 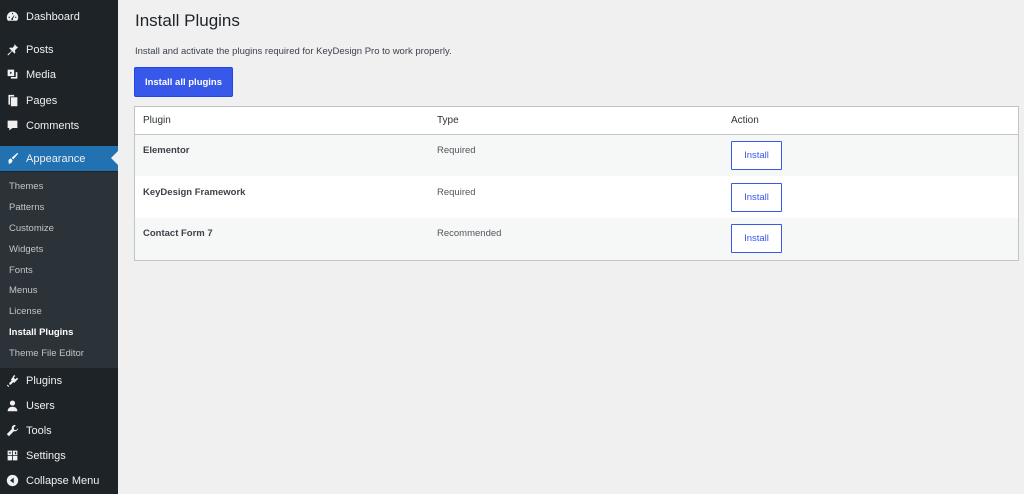 What do you see at coordinates (41, 332) in the screenshot?
I see `submenu-item-install-plugins: Install Plugins` at bounding box center [41, 332].